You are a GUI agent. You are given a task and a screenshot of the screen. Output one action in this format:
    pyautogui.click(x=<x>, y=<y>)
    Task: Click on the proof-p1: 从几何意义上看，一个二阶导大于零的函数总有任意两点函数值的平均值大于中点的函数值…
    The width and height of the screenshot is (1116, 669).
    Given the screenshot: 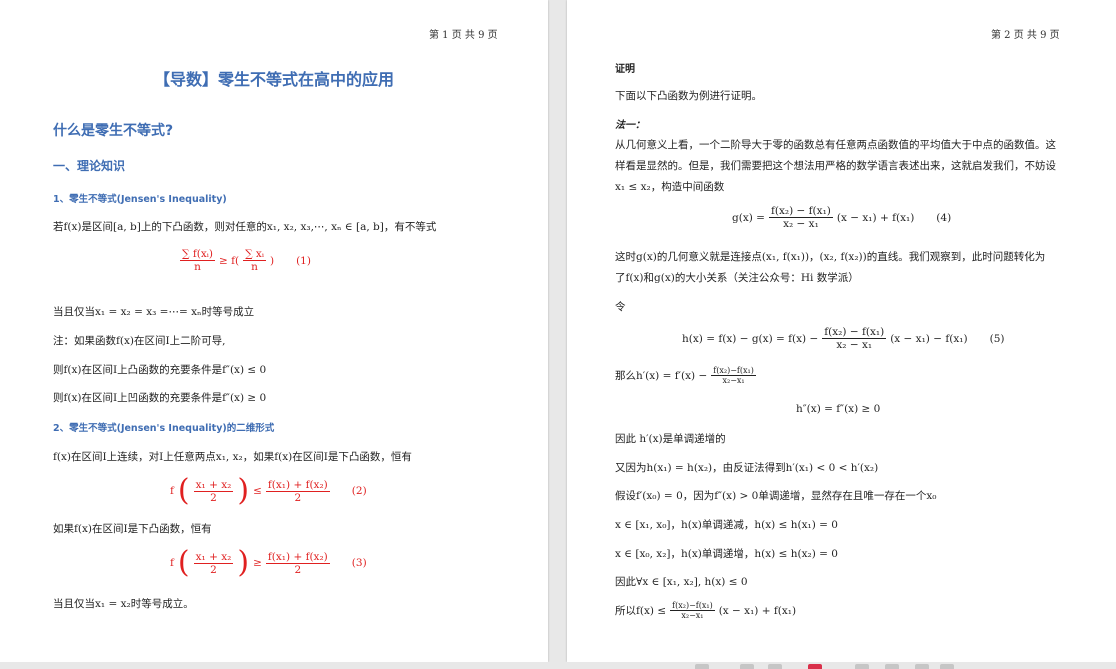 What is the action you would take?
    pyautogui.click(x=835, y=145)
    